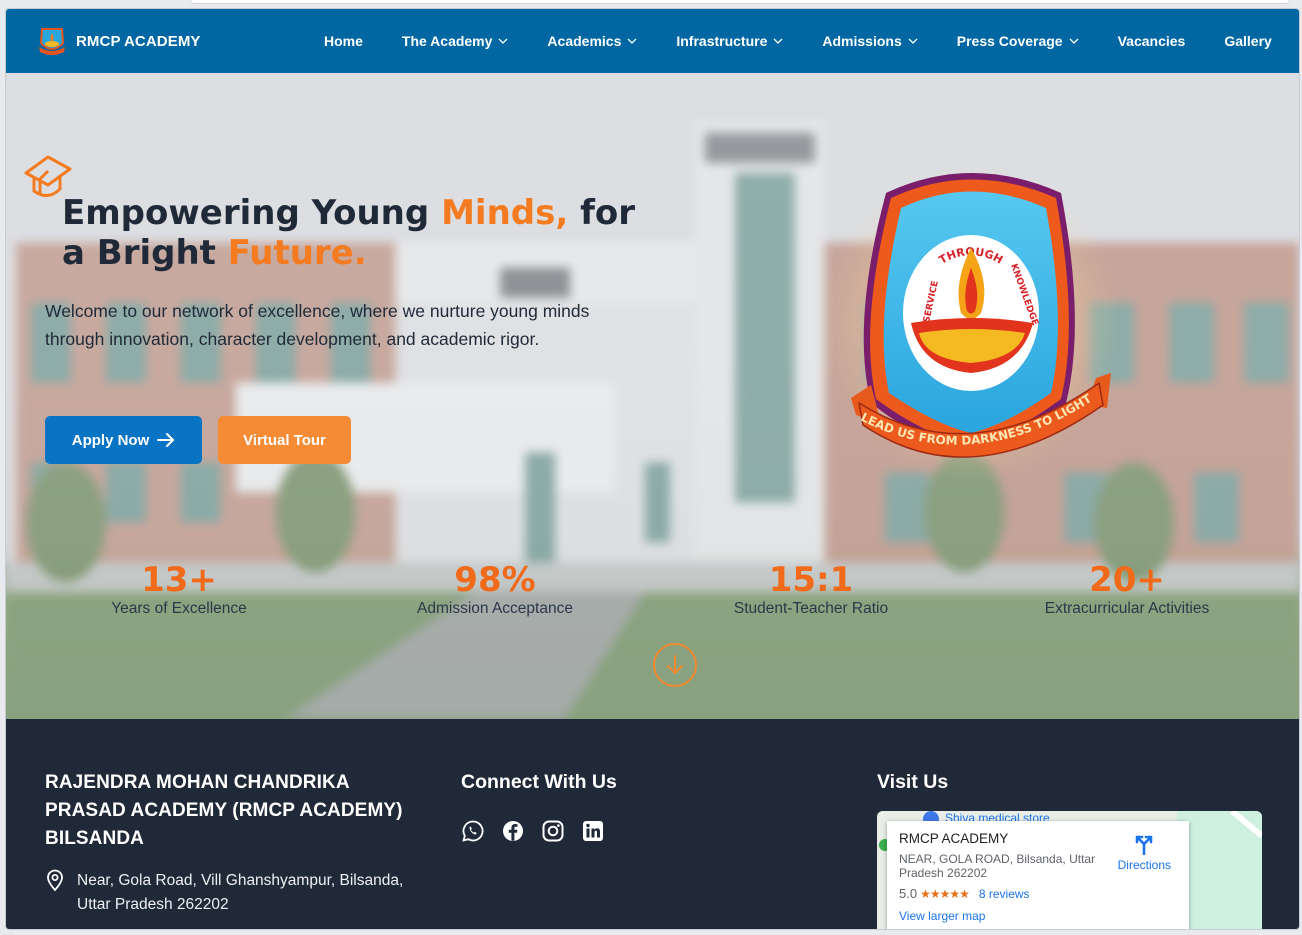  I want to click on virtual-tour-label: Virtual Tour, so click(284, 440).